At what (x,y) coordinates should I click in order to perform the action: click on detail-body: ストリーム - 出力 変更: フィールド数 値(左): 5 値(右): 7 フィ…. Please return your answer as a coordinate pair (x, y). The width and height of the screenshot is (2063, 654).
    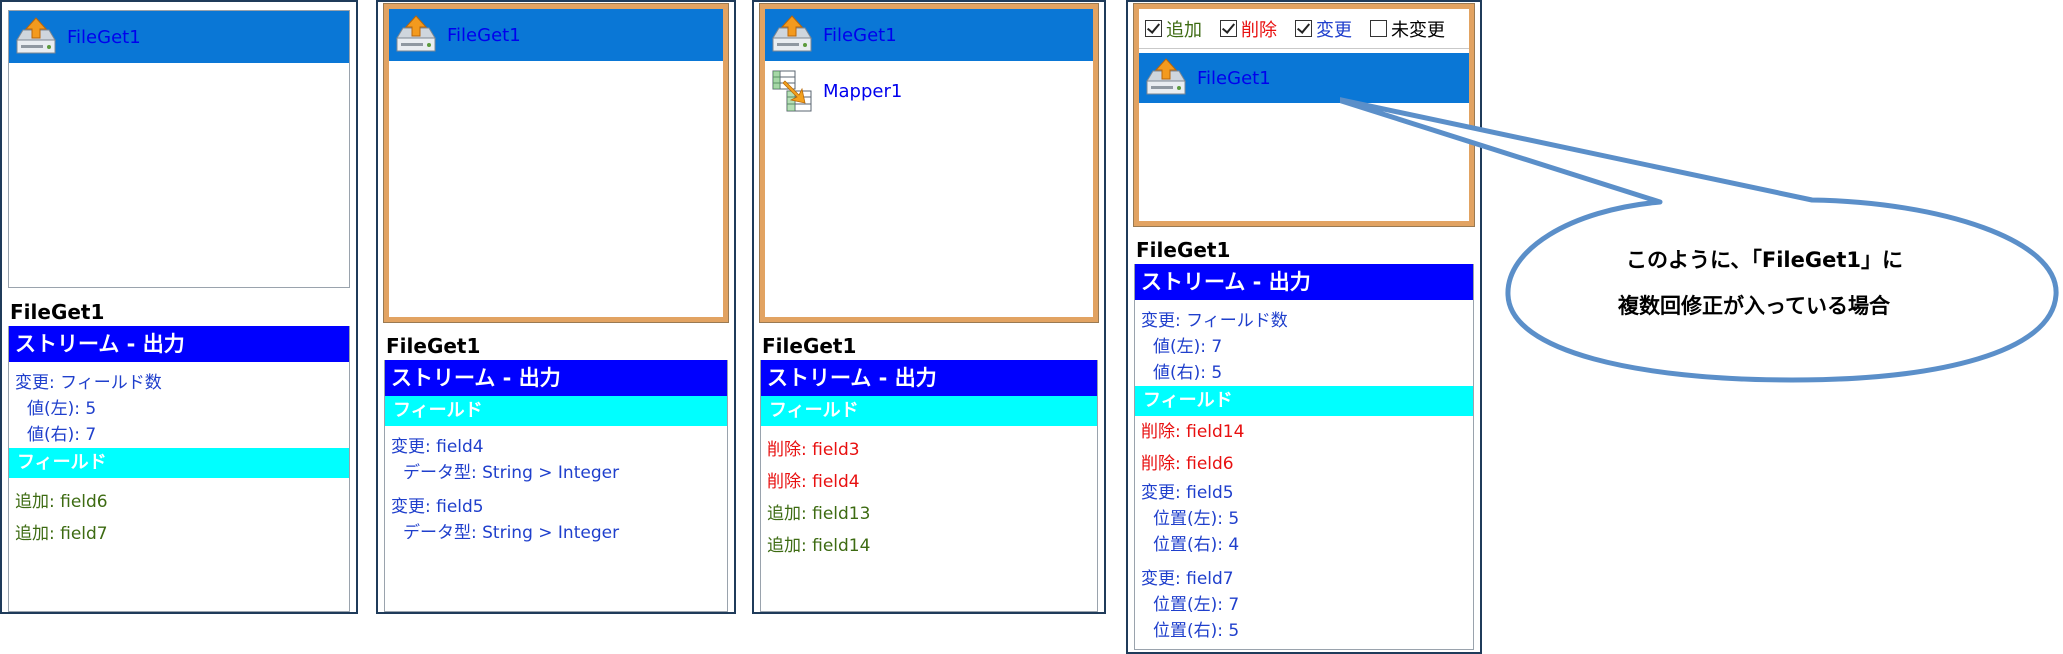
    Looking at the image, I should click on (179, 469).